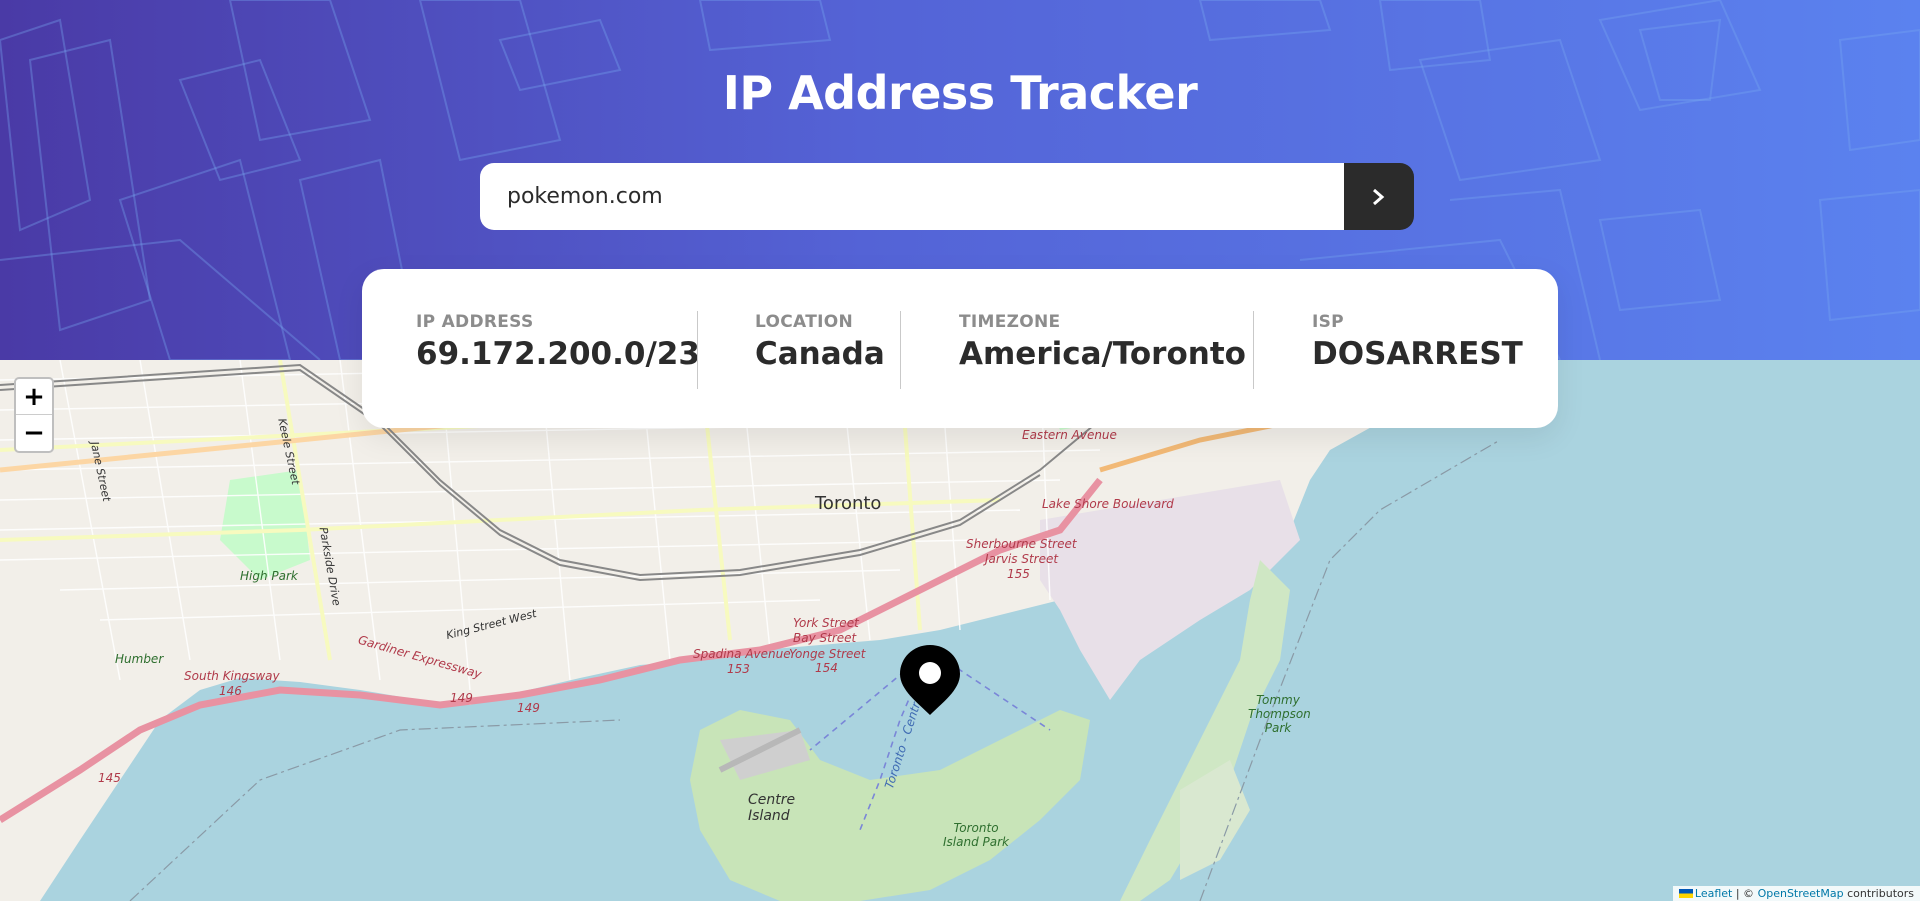 This screenshot has height=901, width=1920. I want to click on ukraine-flag-icon, so click(1685, 893).